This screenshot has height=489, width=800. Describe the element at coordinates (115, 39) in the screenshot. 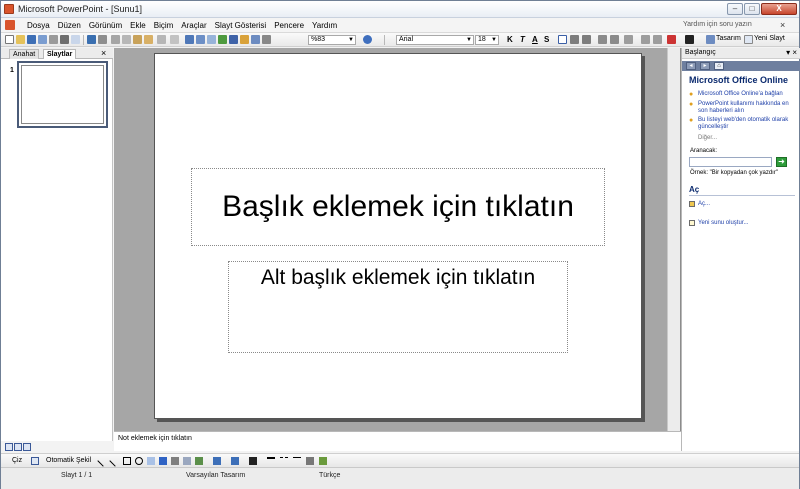

I see `cut-icon` at that location.